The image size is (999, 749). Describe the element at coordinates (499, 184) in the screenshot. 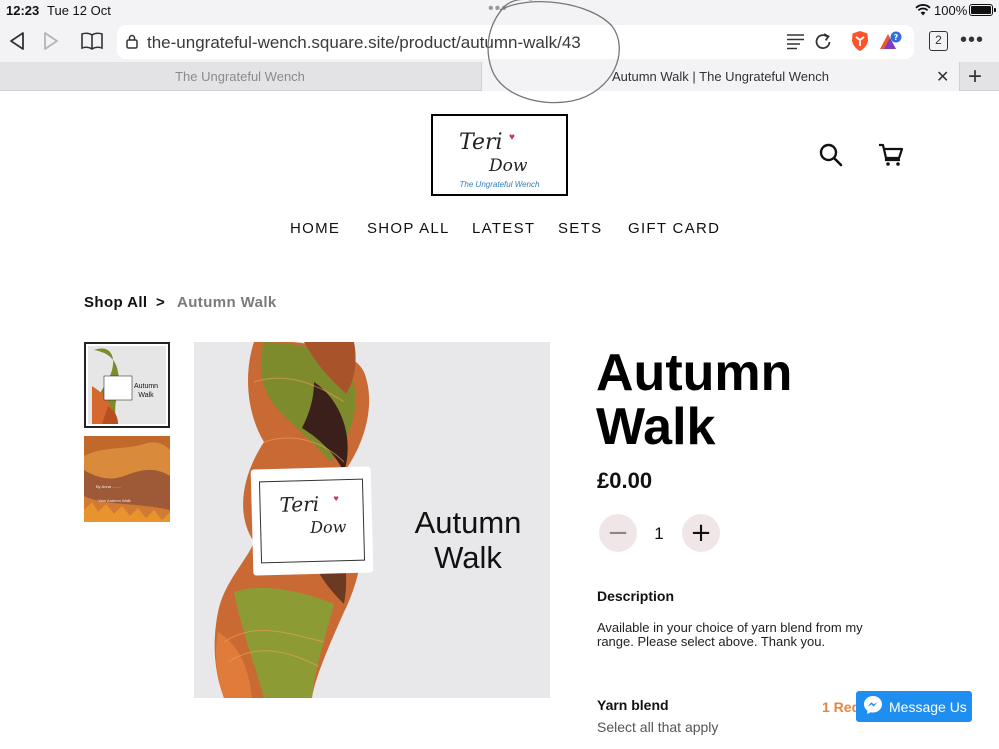

I see `logo-tagline: The Ungrateful Wench` at that location.